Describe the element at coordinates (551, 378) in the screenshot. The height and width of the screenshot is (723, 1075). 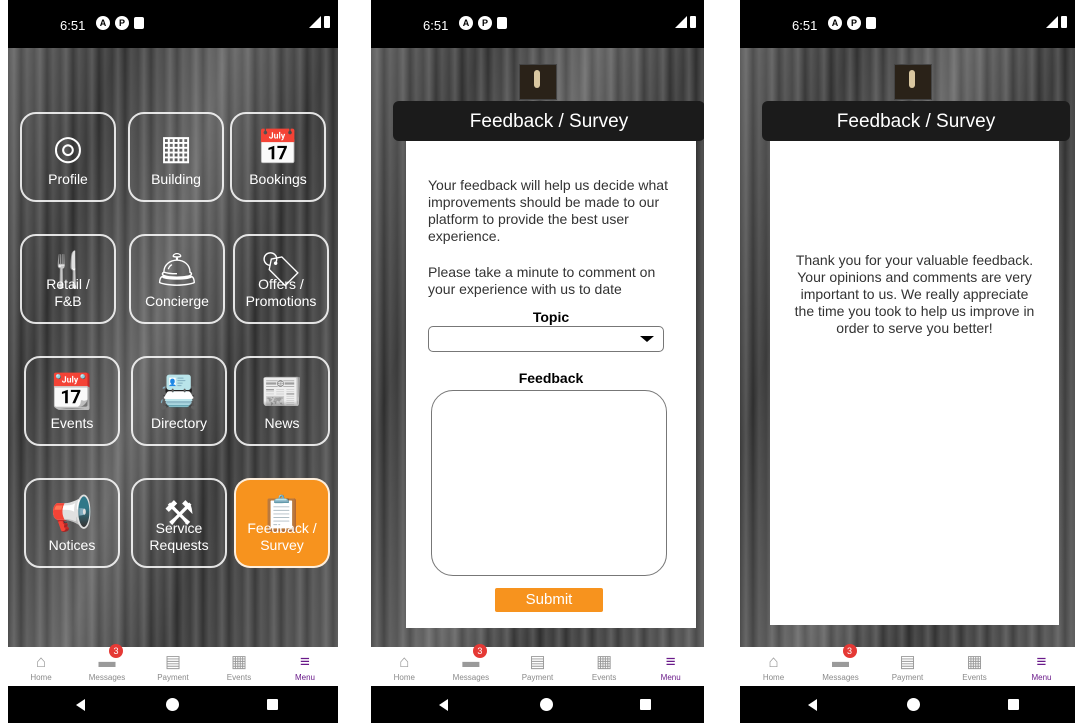
I see `feedback-label: Feedback` at that location.